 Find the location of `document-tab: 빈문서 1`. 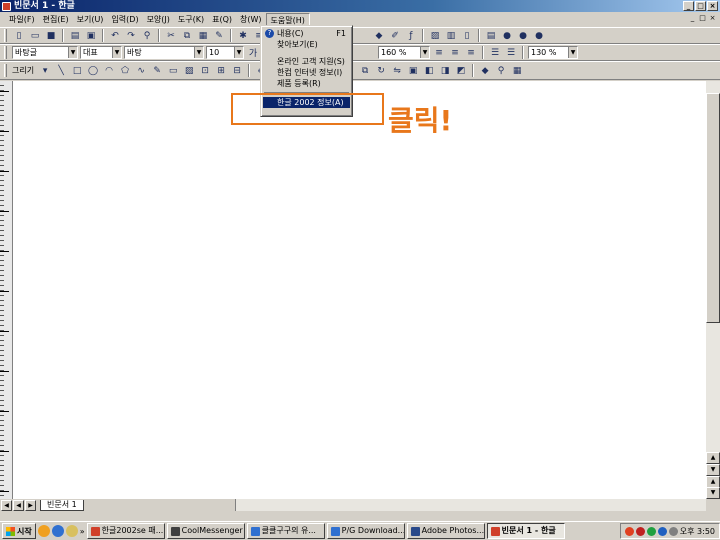

document-tab: 빈문서 1 is located at coordinates (62, 505).